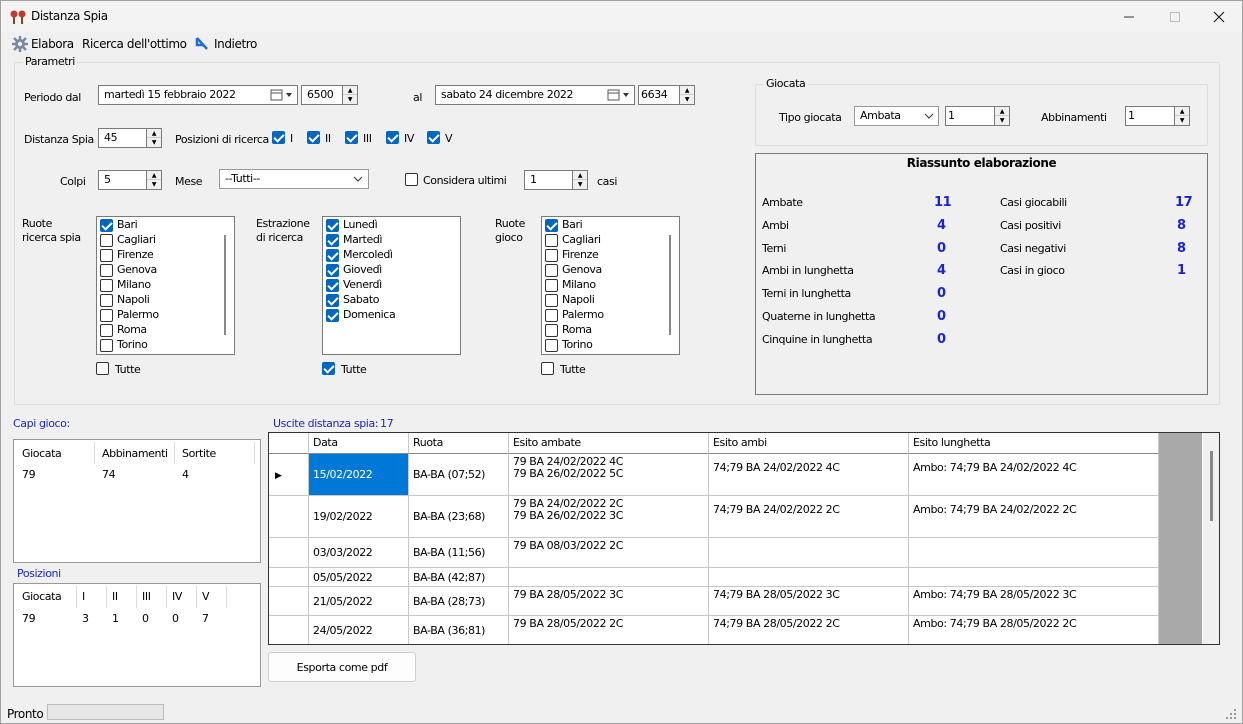 Image resolution: width=1243 pixels, height=724 pixels. What do you see at coordinates (391, 300) in the screenshot?
I see `list-item: Sabato` at bounding box center [391, 300].